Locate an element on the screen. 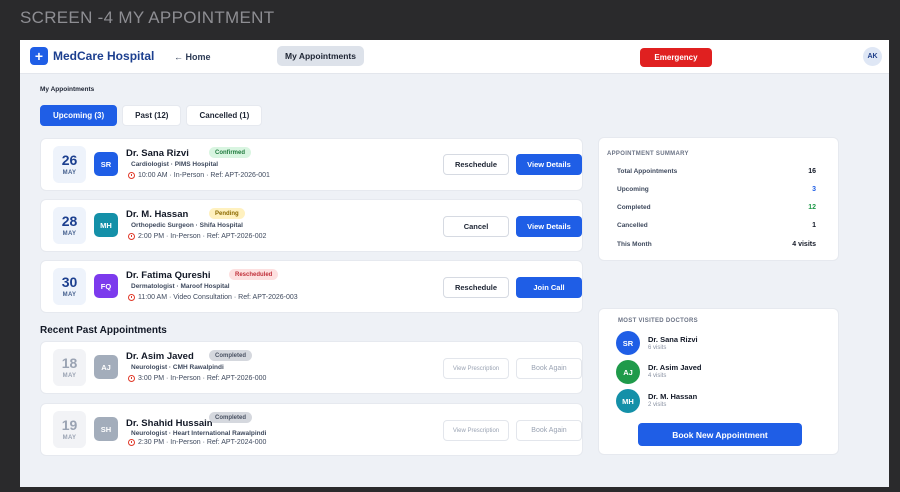 This screenshot has height=492, width=900. doctor-specialty: Orthopedic Surgeon · Shifa Hospital is located at coordinates (187, 225).